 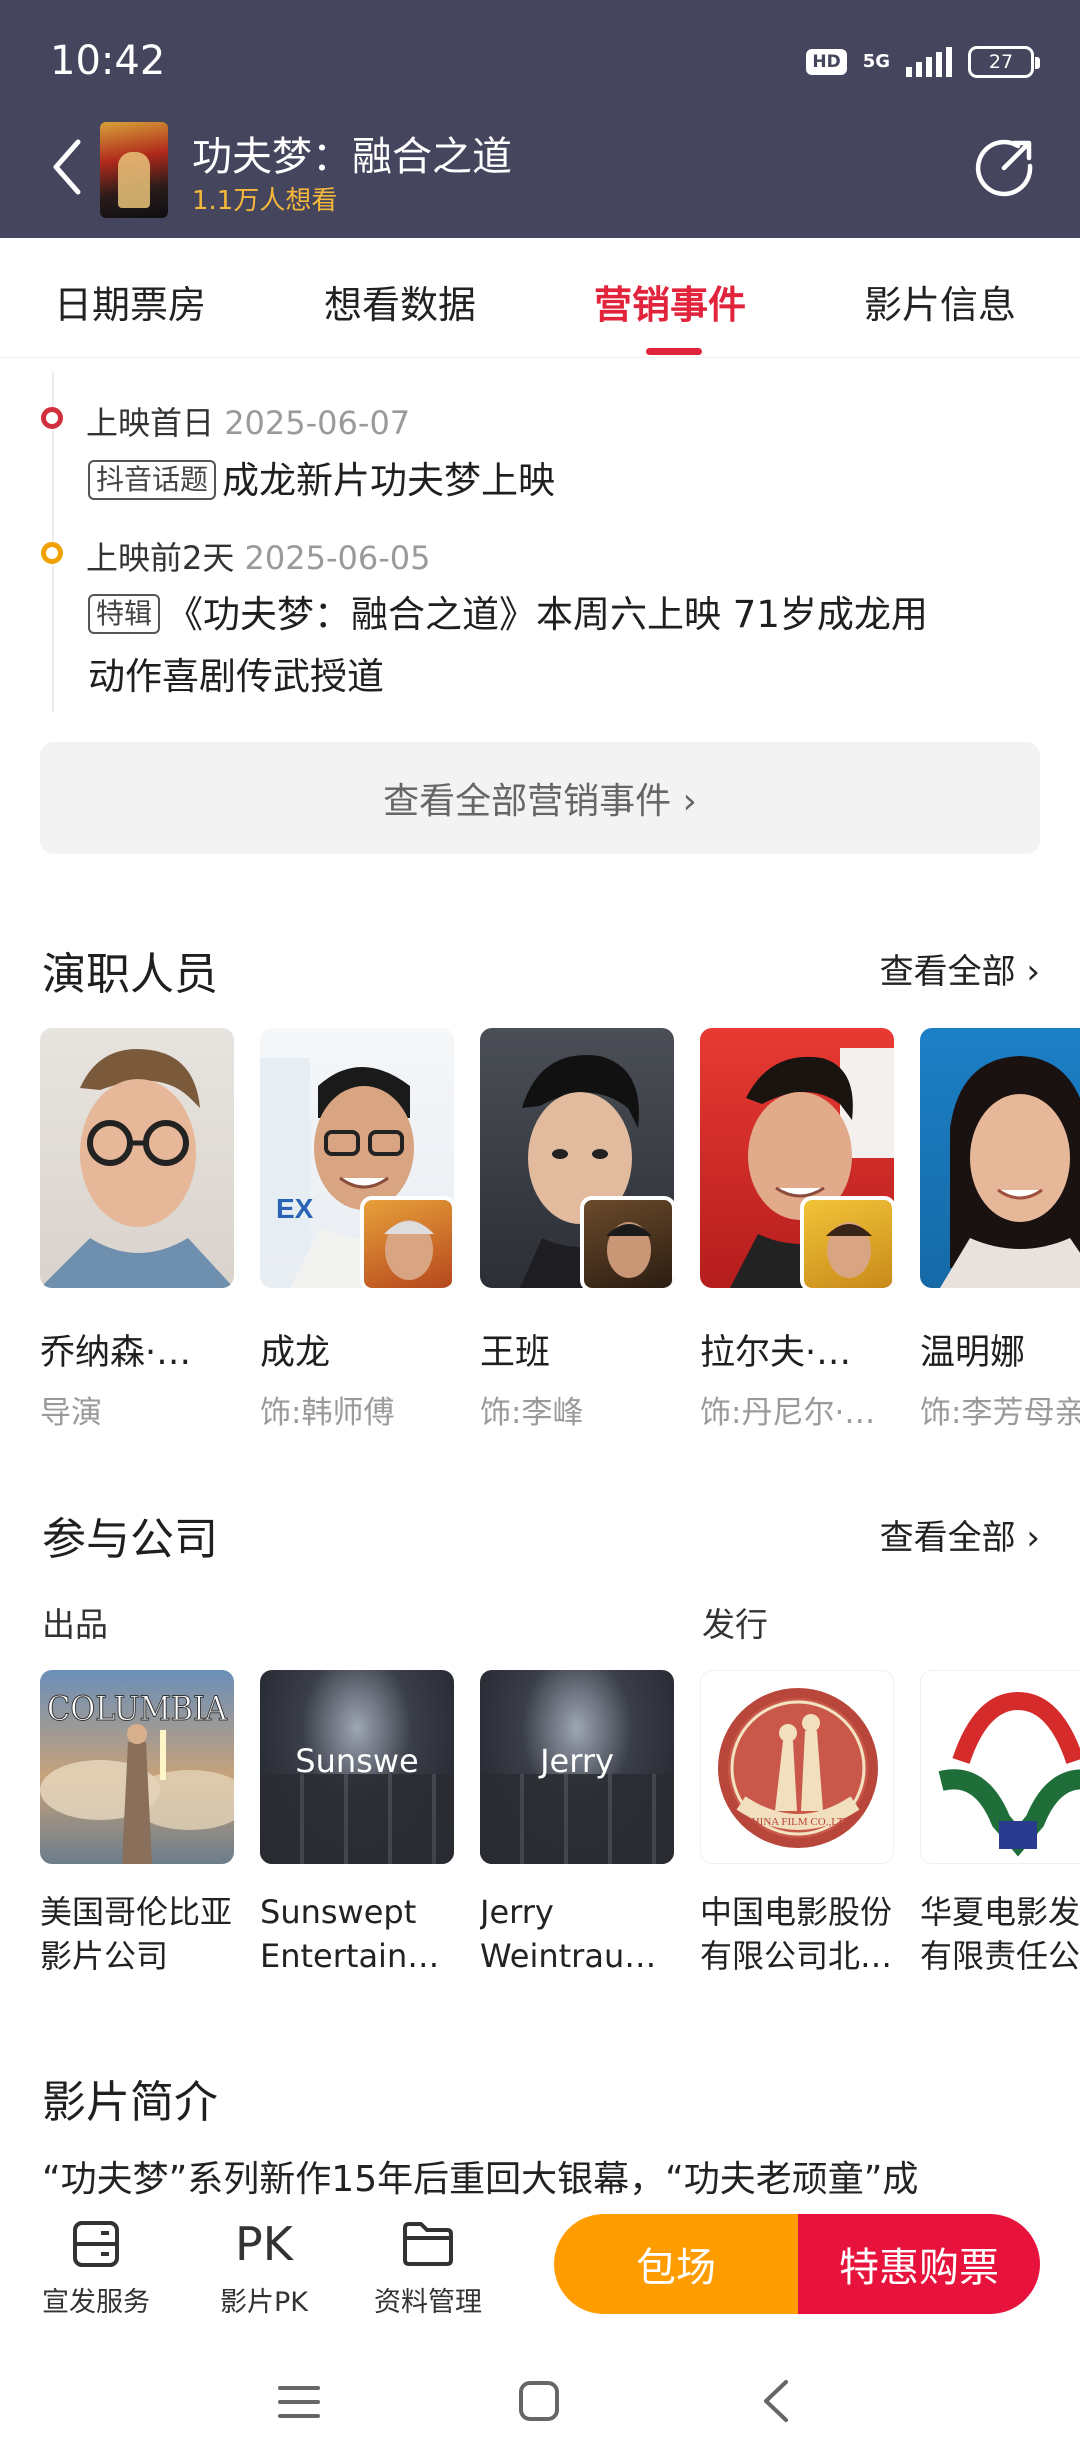 I want to click on tab-want-to-see-data: 想看数据, so click(x=400, y=301).